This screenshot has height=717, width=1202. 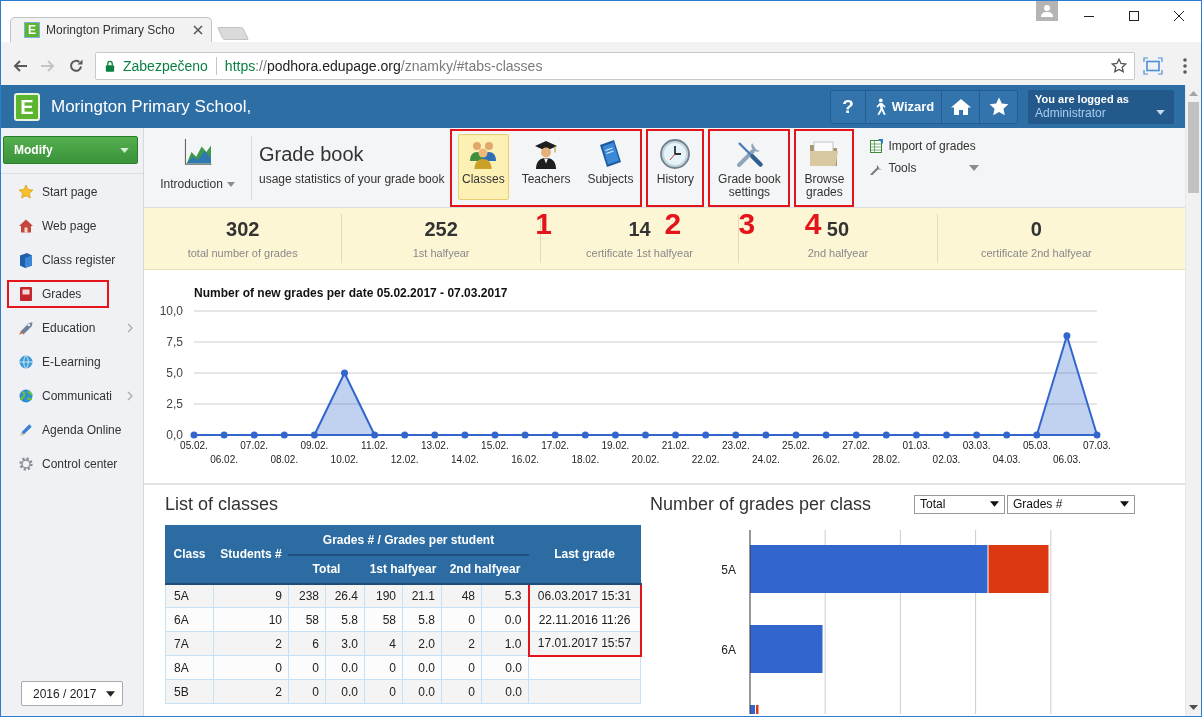 I want to click on introduction-menu: Introduction, so click(x=197, y=167).